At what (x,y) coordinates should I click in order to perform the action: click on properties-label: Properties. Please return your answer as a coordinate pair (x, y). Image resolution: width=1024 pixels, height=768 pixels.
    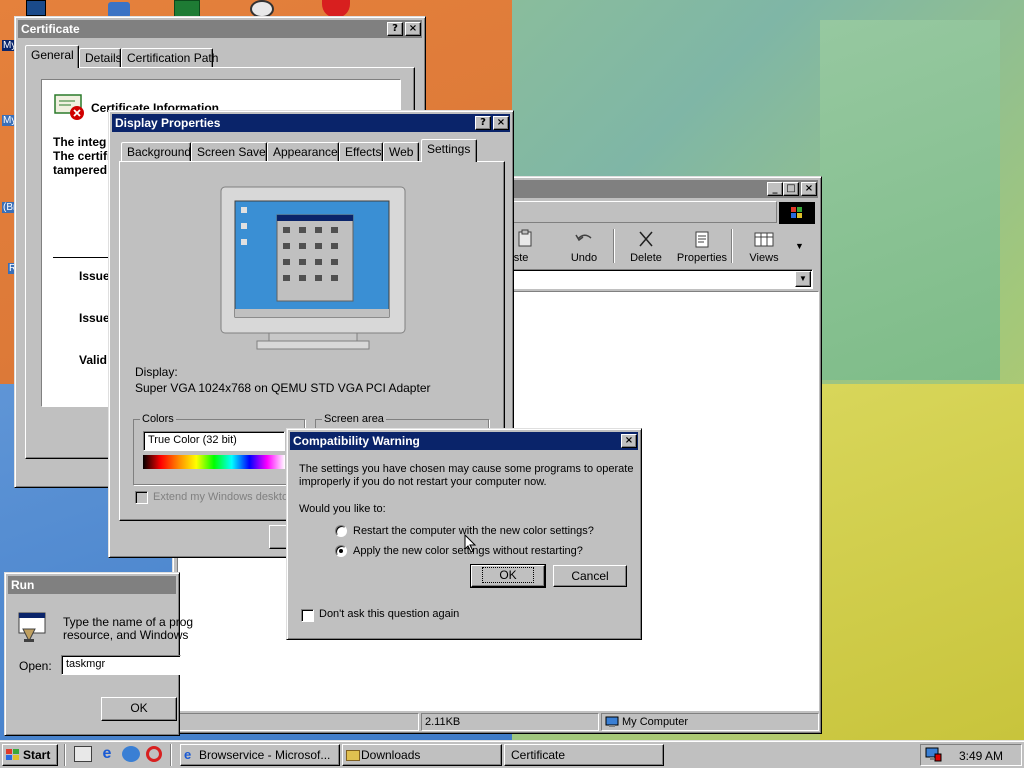
    Looking at the image, I should click on (702, 258).